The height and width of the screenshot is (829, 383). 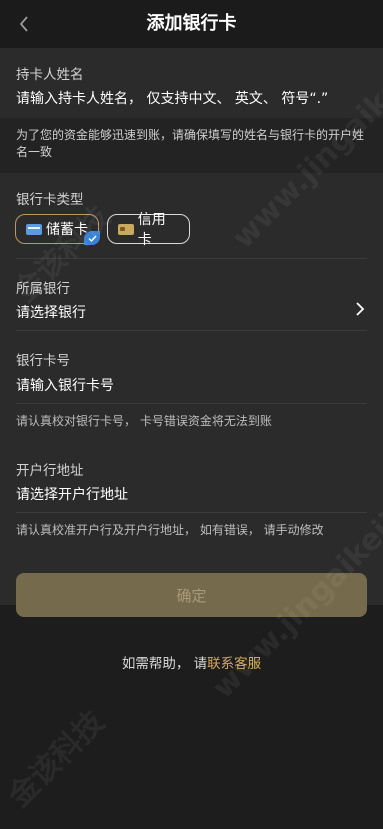 I want to click on contact-support-link: 联系客服, so click(x=234, y=664).